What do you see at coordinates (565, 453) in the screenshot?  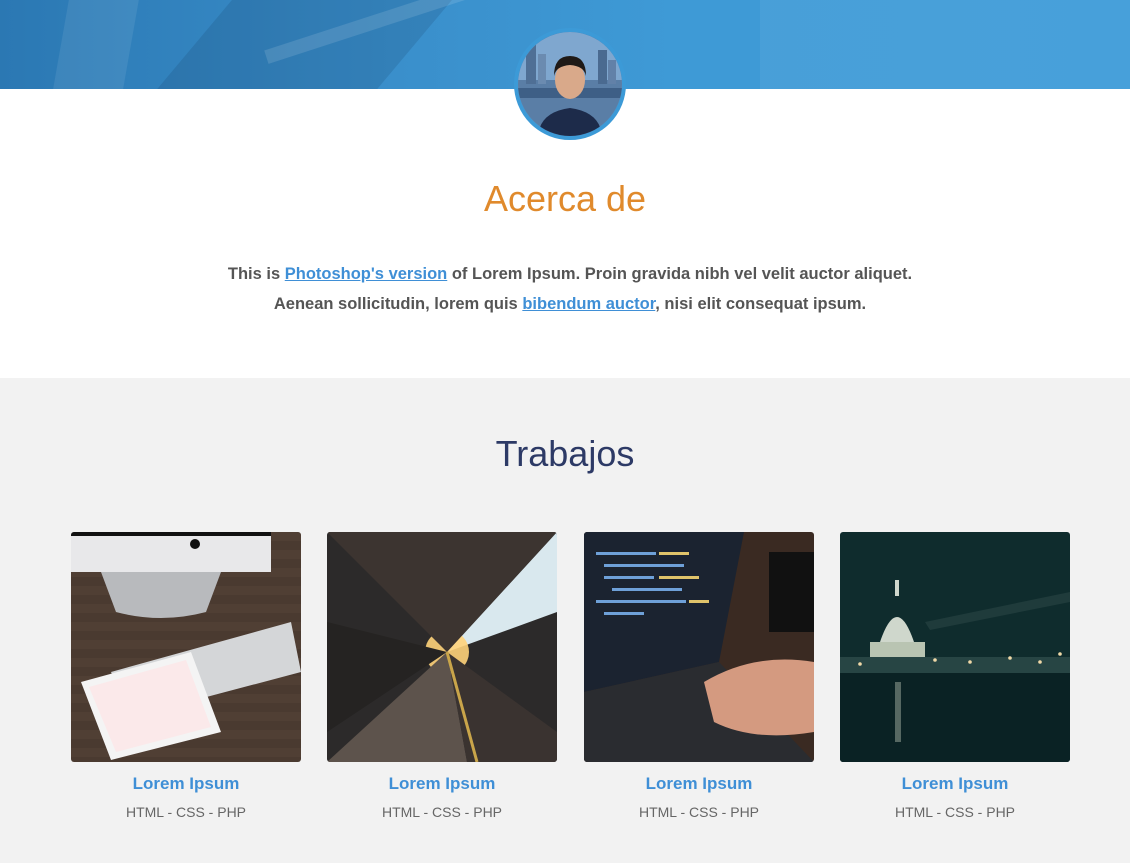 I see `works-title: Trabajos` at bounding box center [565, 453].